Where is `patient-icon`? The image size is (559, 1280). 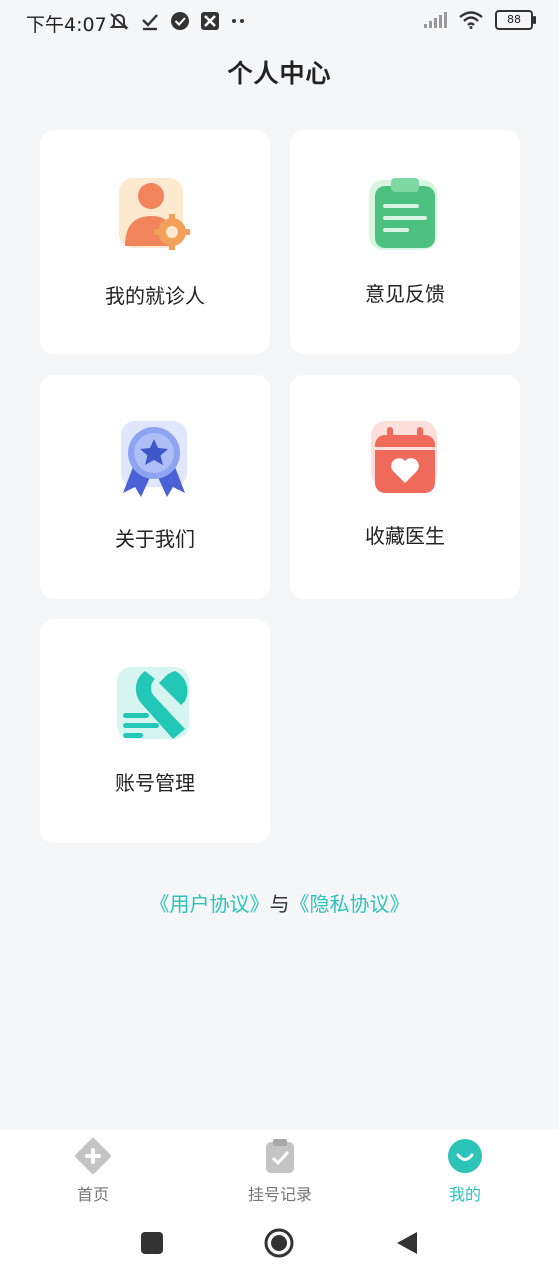 patient-icon is located at coordinates (154, 214).